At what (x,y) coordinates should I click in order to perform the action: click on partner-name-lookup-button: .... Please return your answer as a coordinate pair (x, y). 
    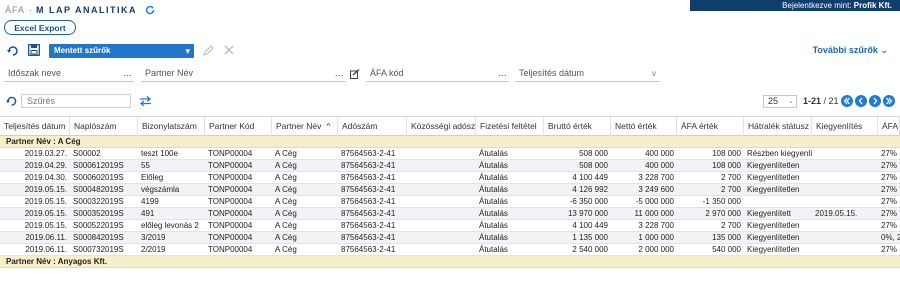
    Looking at the image, I should click on (339, 73).